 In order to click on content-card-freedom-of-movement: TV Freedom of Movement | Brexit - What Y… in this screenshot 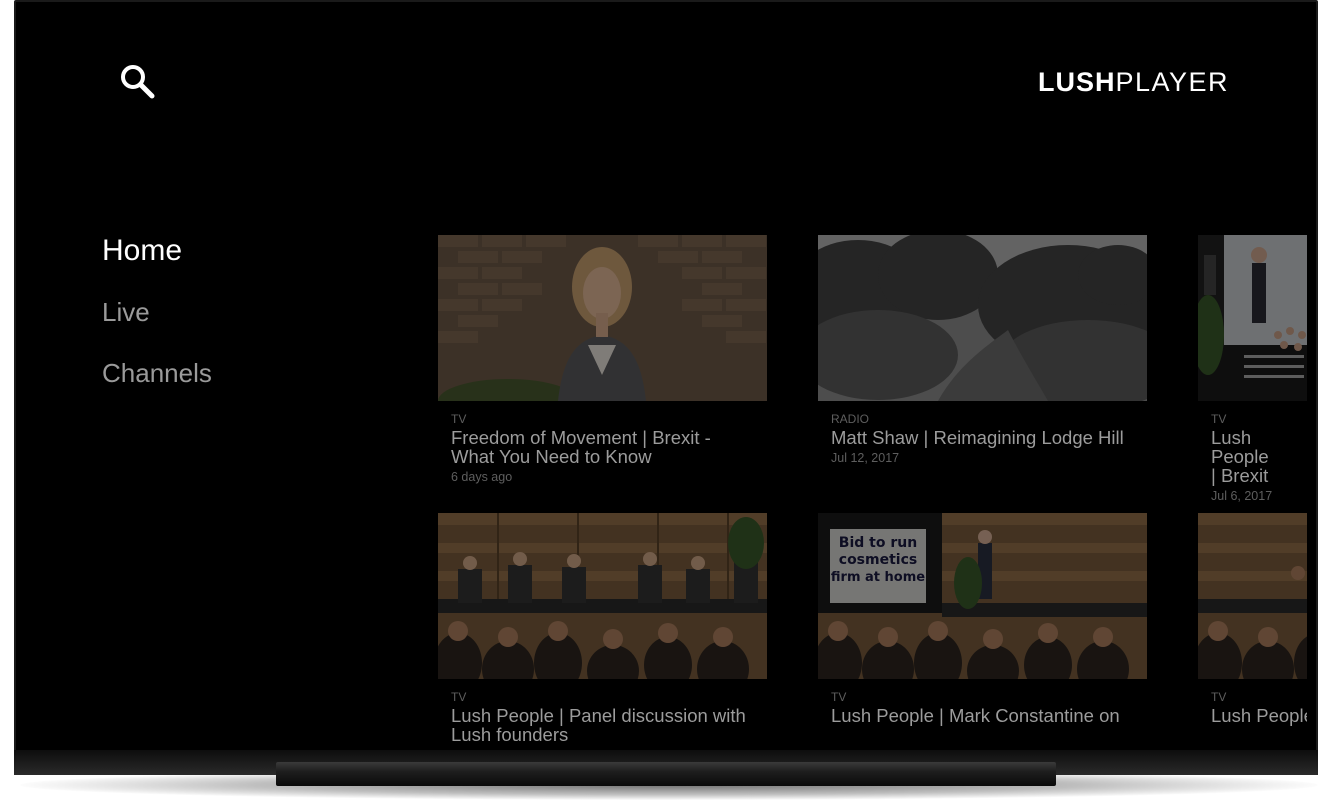, I will do `click(602, 360)`.